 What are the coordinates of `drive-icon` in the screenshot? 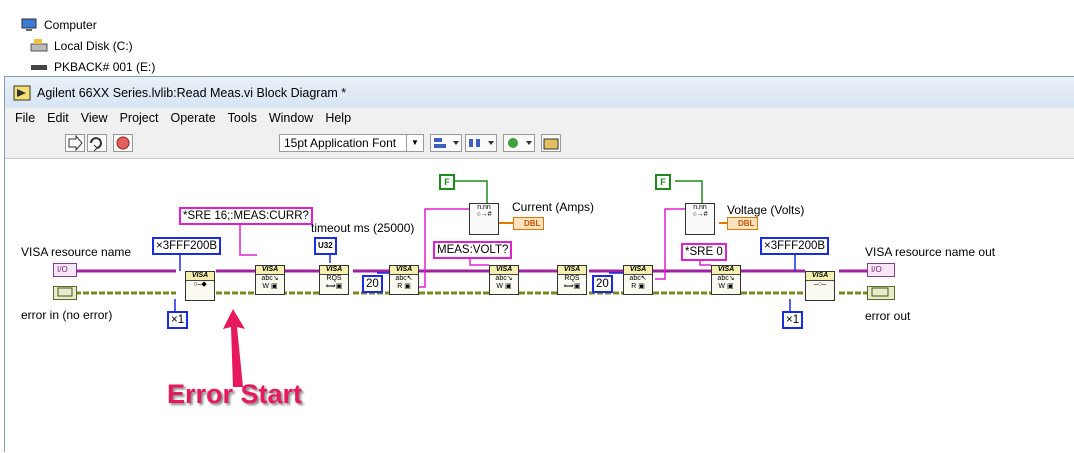 It's located at (39, 67).